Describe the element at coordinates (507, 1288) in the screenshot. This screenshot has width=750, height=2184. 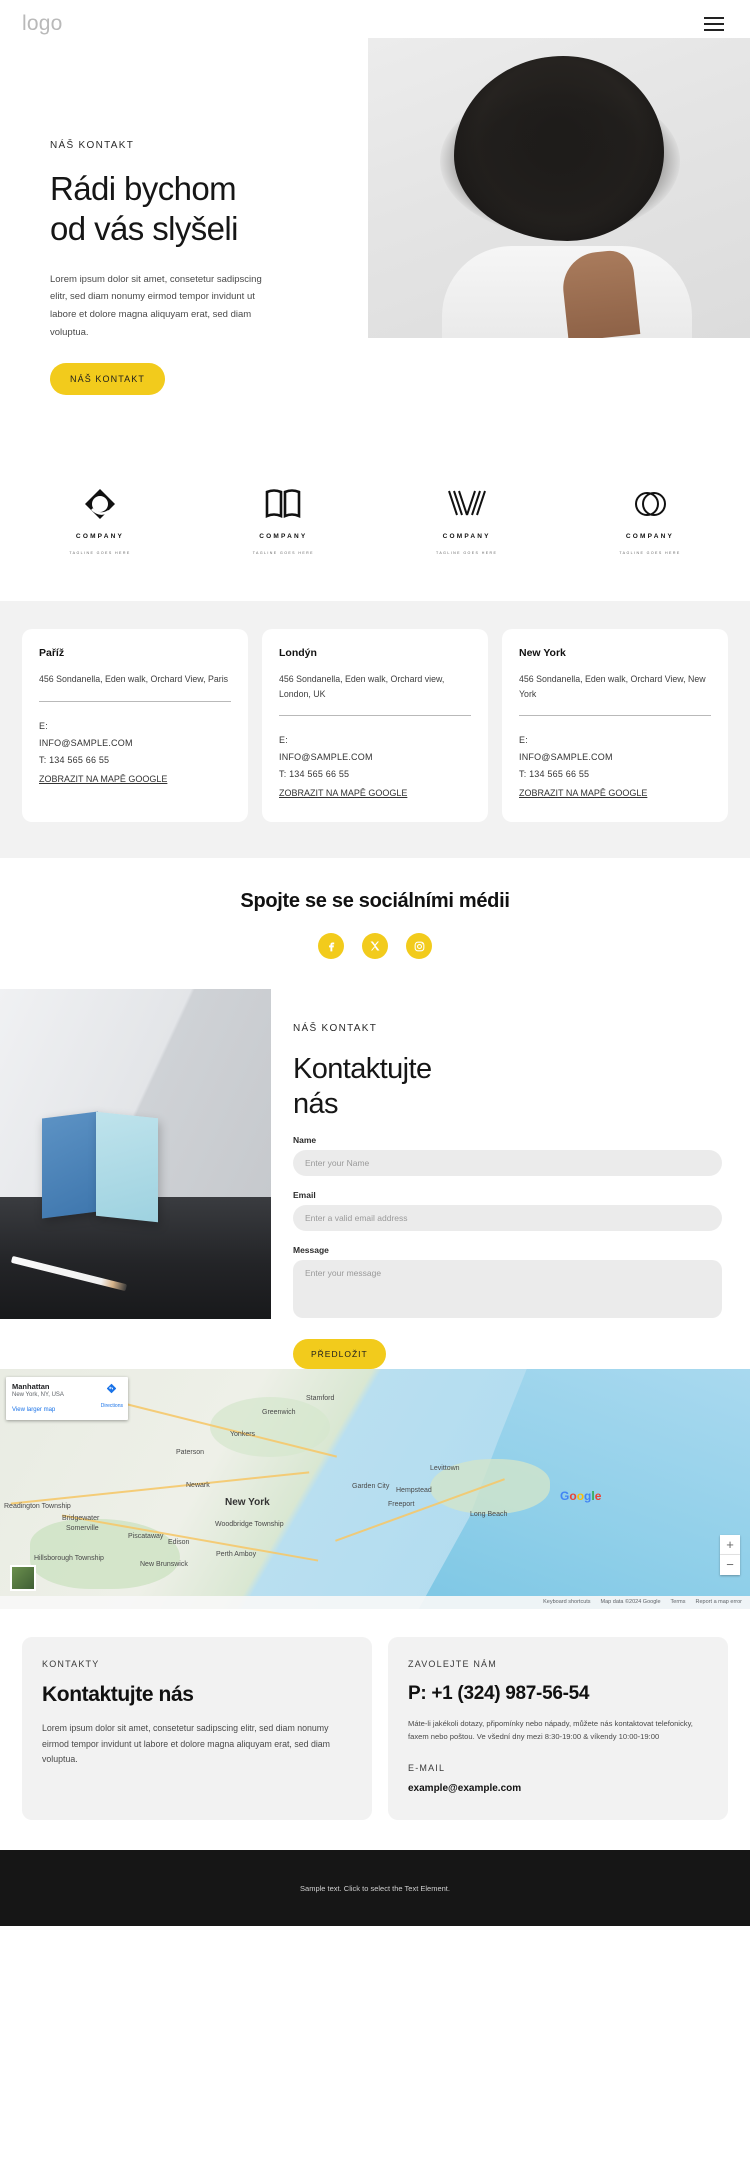
I see `message-textarea` at that location.